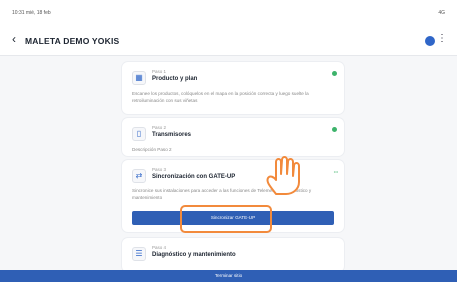 The image size is (457, 282). I want to click on avatar, so click(430, 41).